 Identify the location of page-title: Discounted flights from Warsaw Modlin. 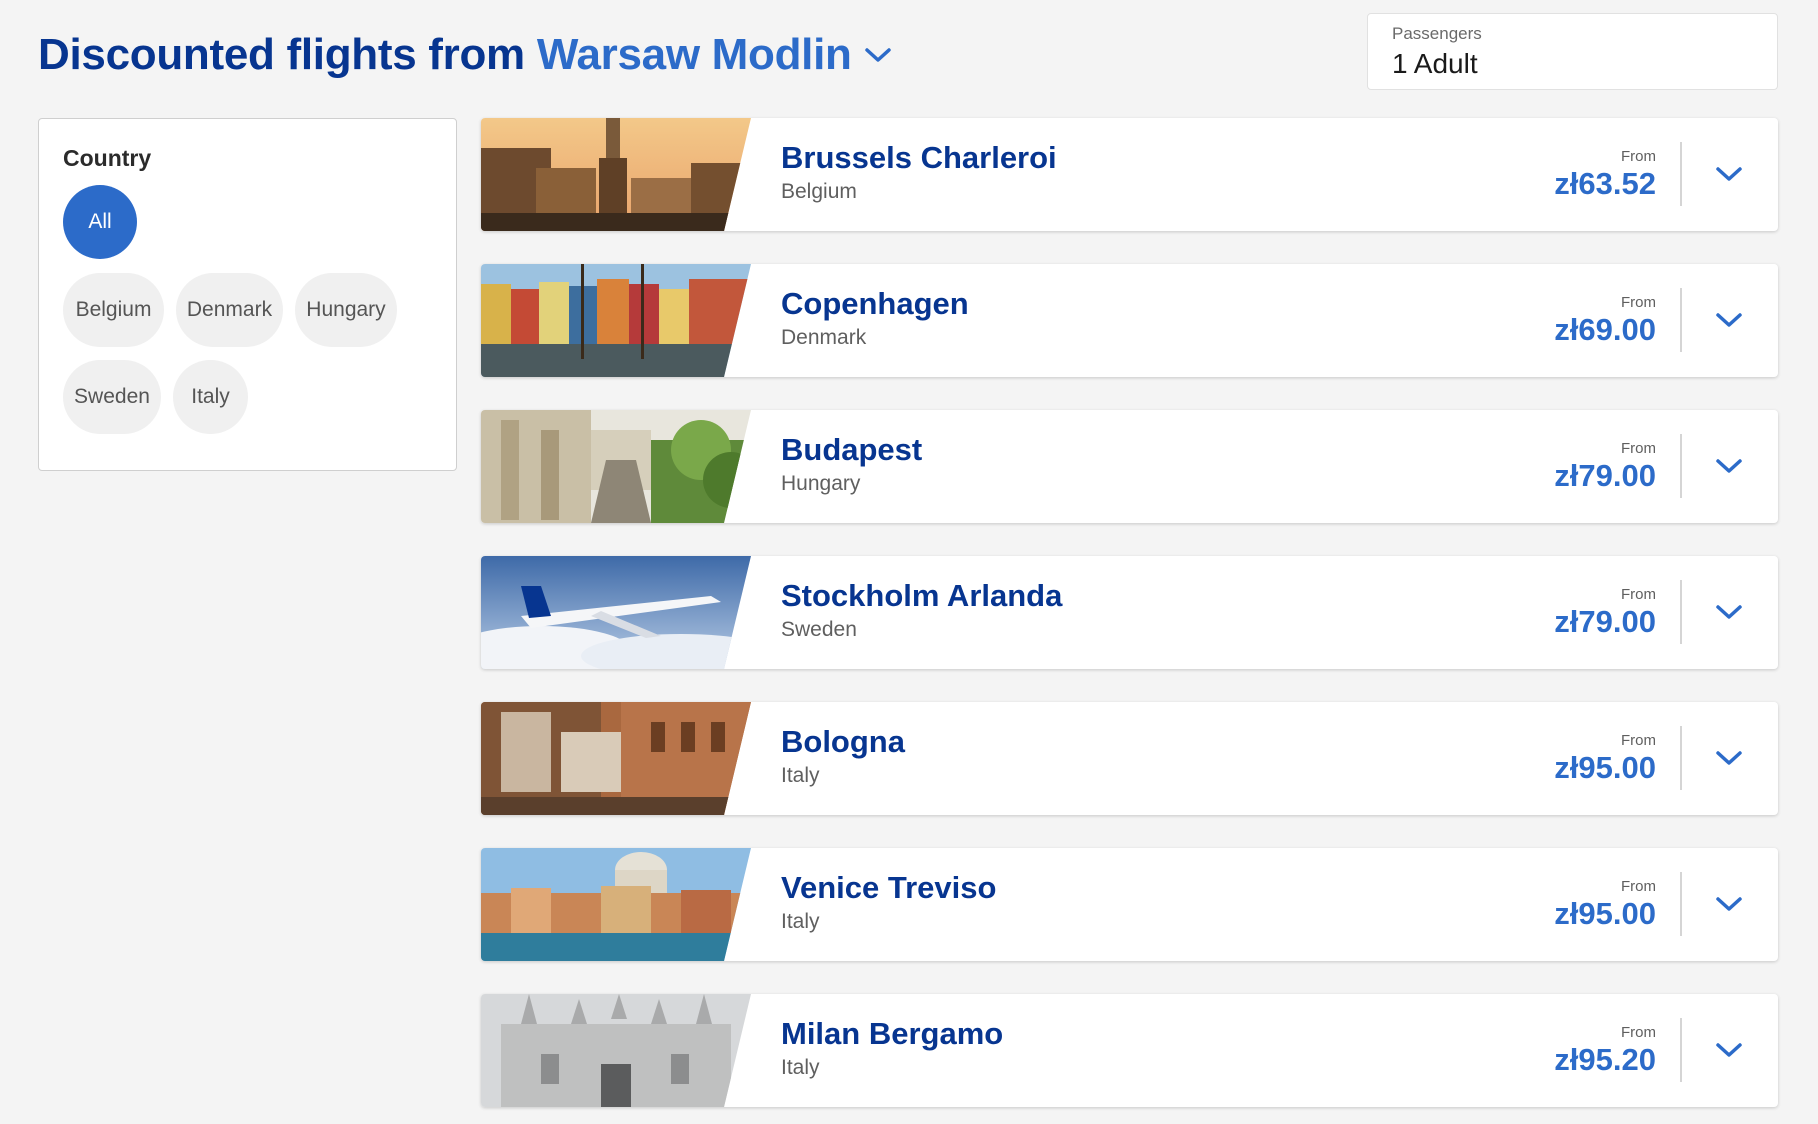
(465, 55).